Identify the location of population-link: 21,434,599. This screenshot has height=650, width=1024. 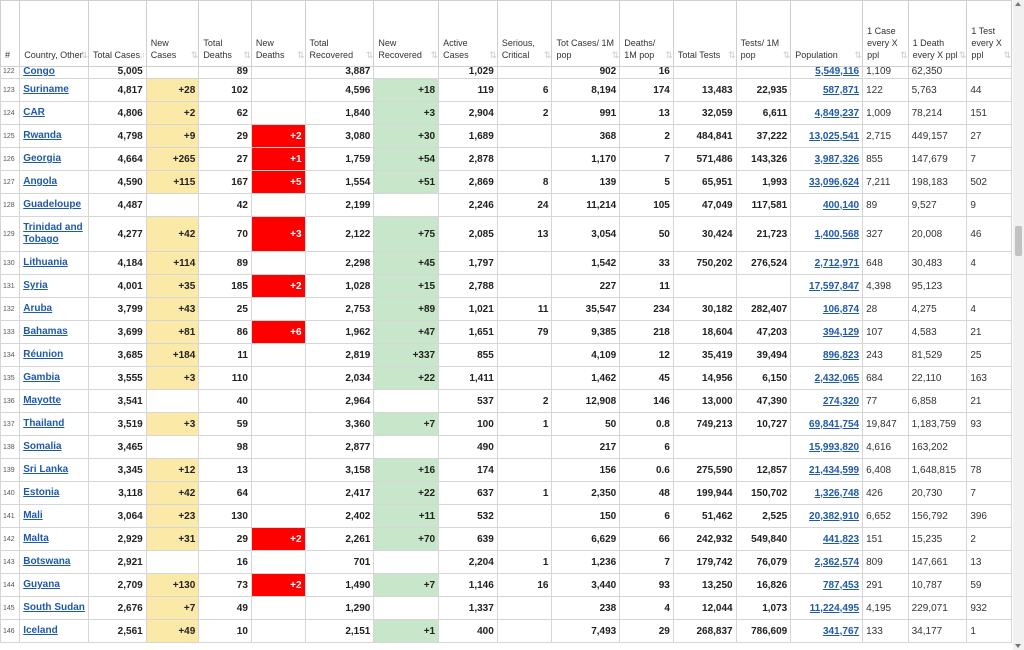
(834, 470).